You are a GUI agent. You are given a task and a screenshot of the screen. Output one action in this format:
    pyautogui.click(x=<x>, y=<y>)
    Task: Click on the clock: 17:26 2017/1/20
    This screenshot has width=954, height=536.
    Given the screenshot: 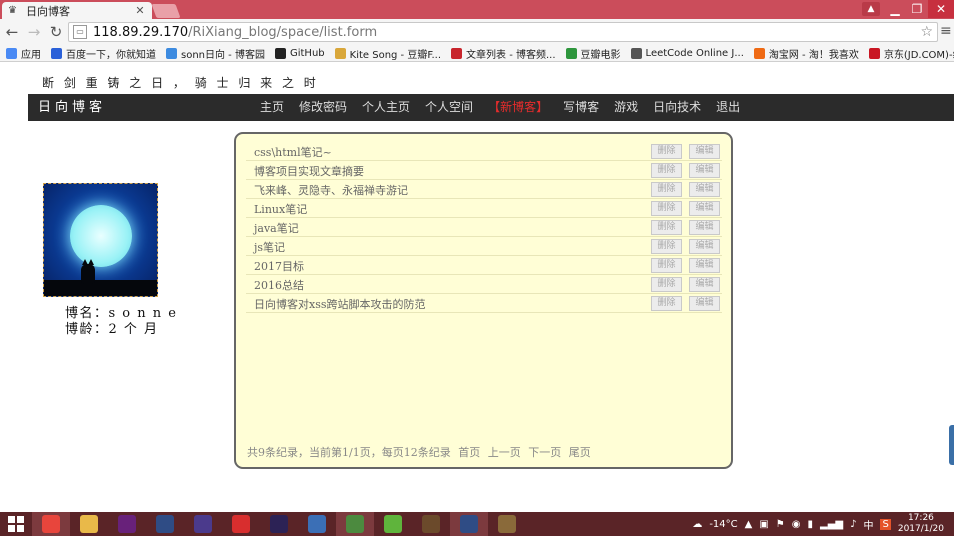 What is the action you would take?
    pyautogui.click(x=921, y=524)
    